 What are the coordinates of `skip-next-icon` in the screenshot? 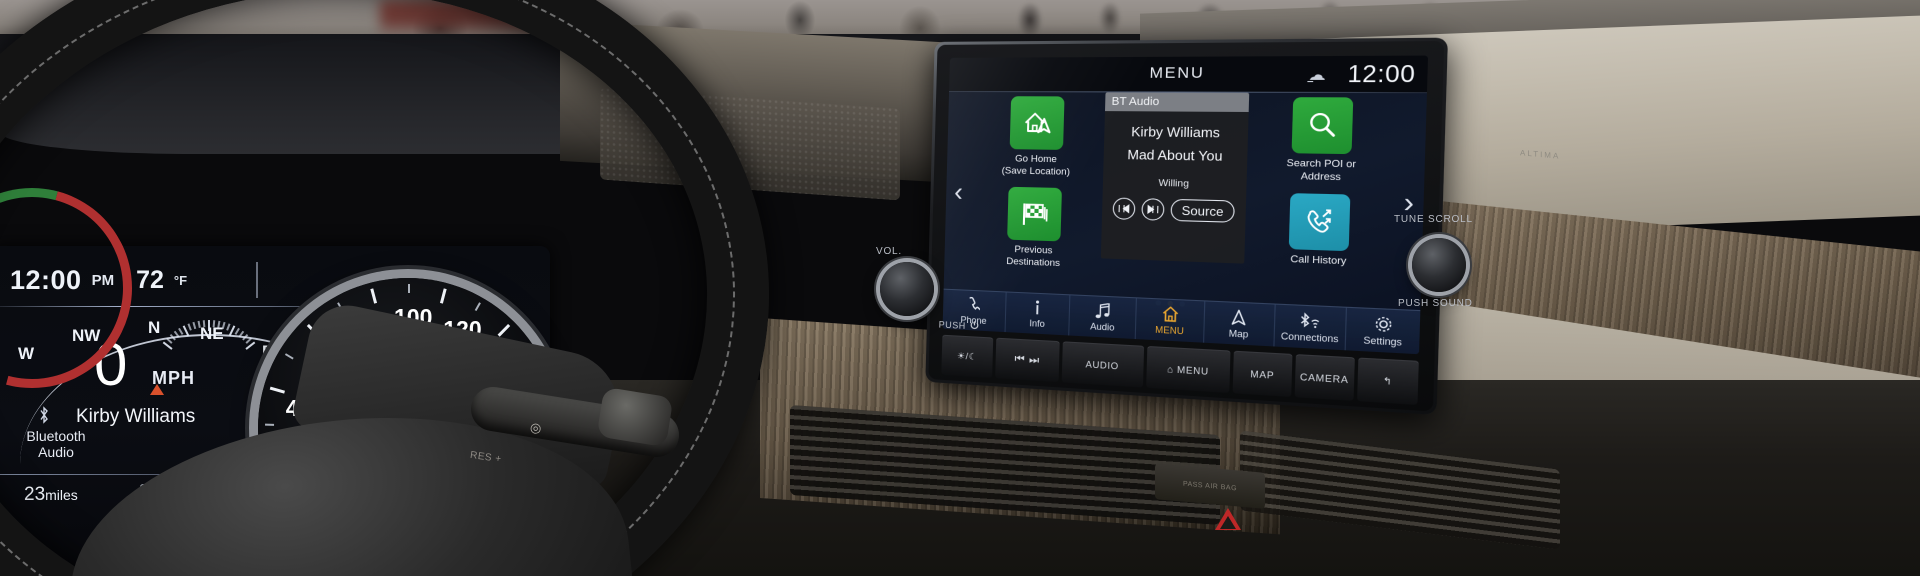 It's located at (1153, 209).